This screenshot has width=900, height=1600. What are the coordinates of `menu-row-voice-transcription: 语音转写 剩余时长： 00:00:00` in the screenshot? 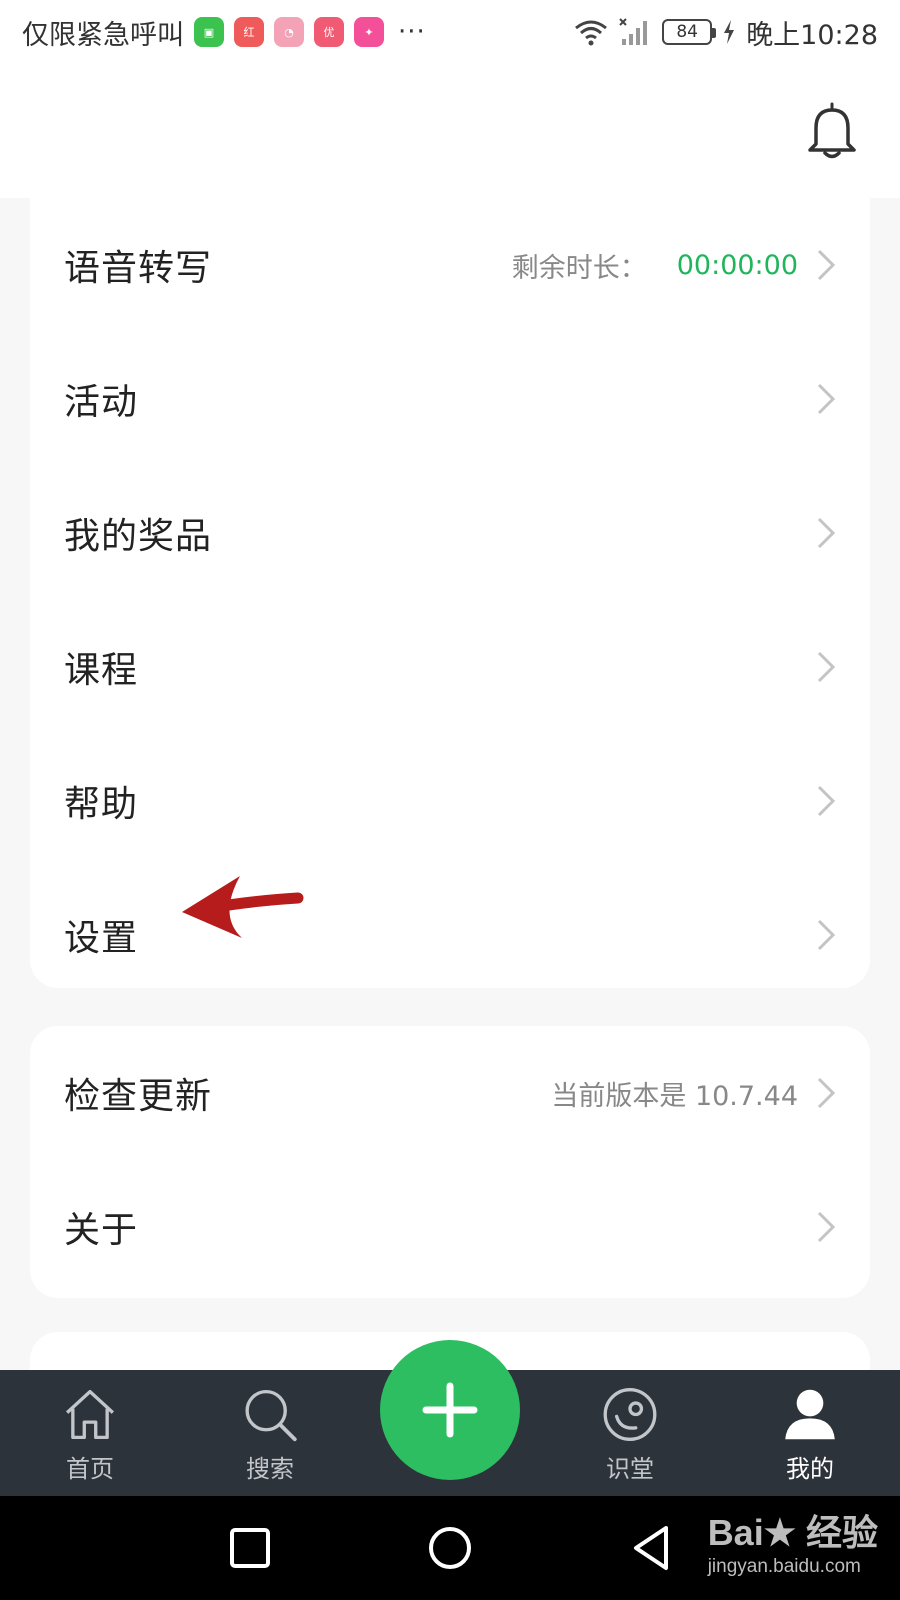 It's located at (450, 265).